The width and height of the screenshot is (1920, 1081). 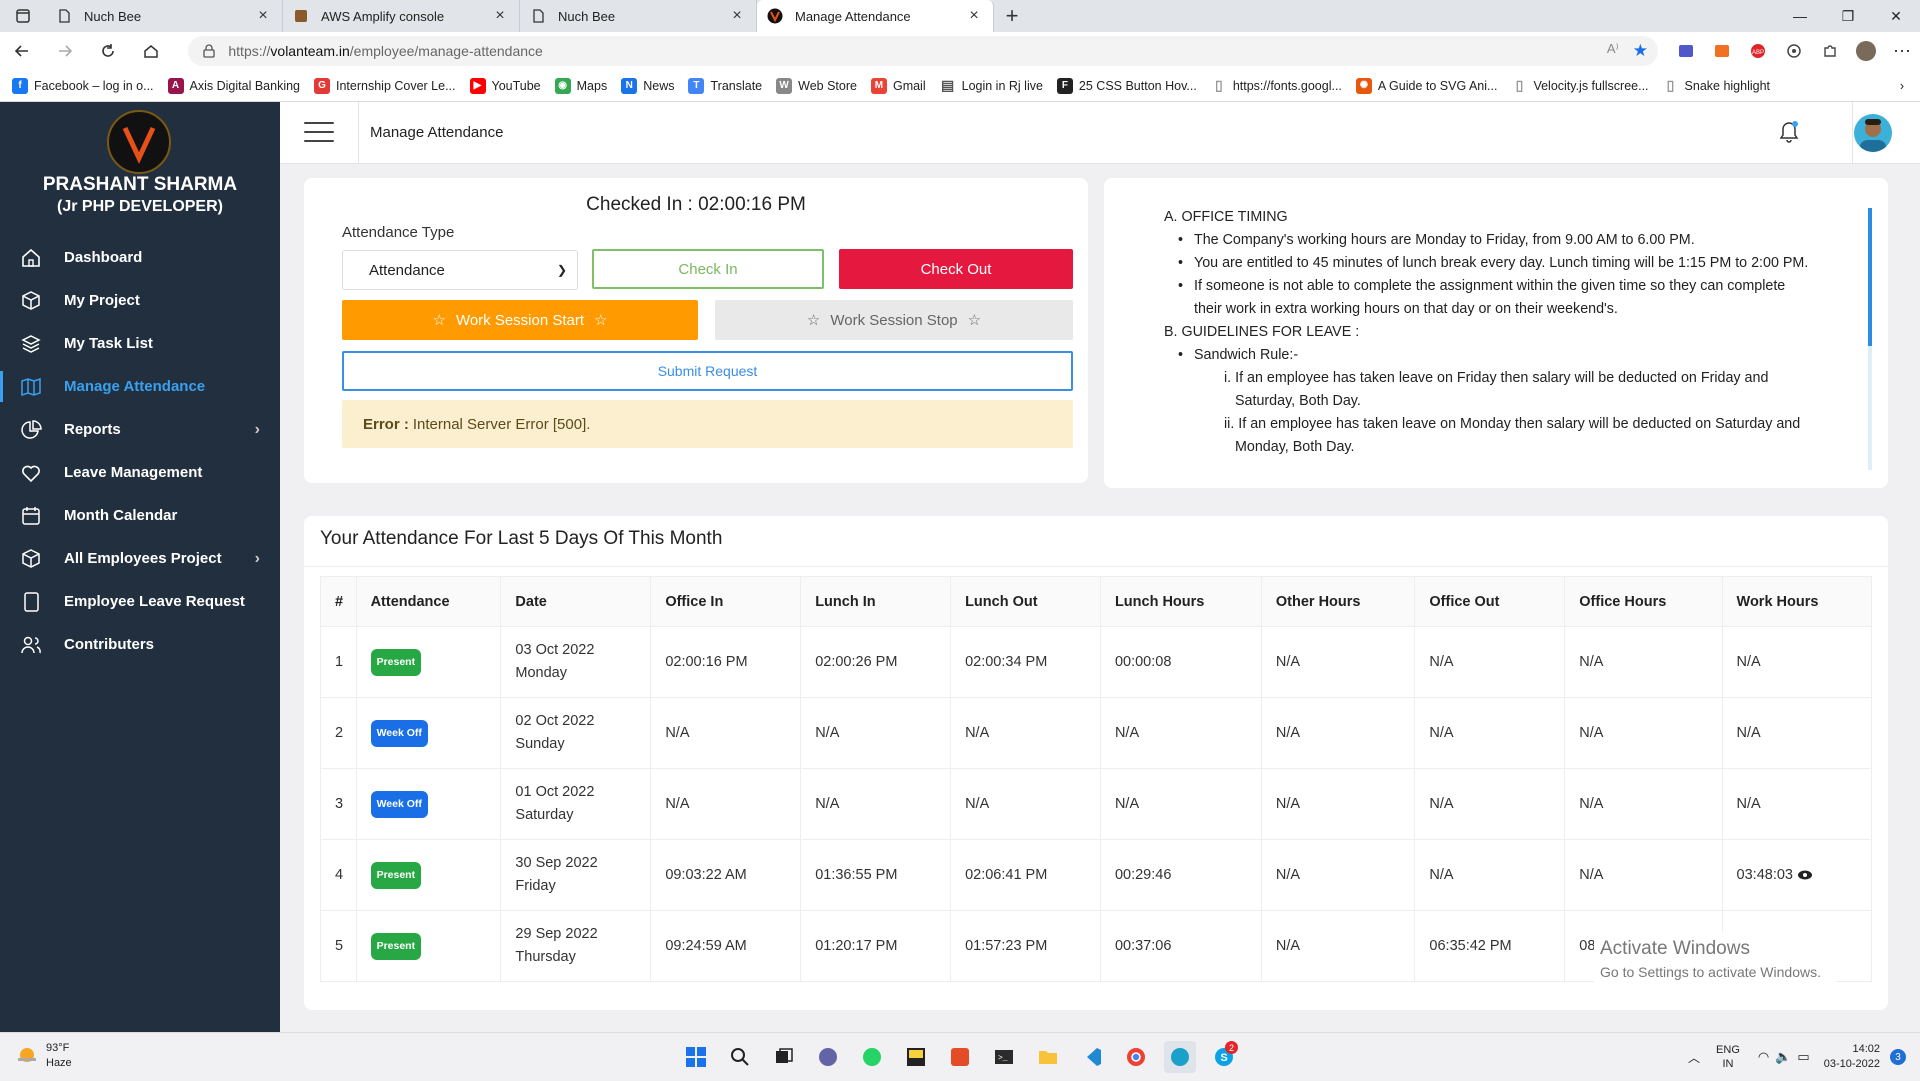 I want to click on bookmark-label: Web Store, so click(x=827, y=85).